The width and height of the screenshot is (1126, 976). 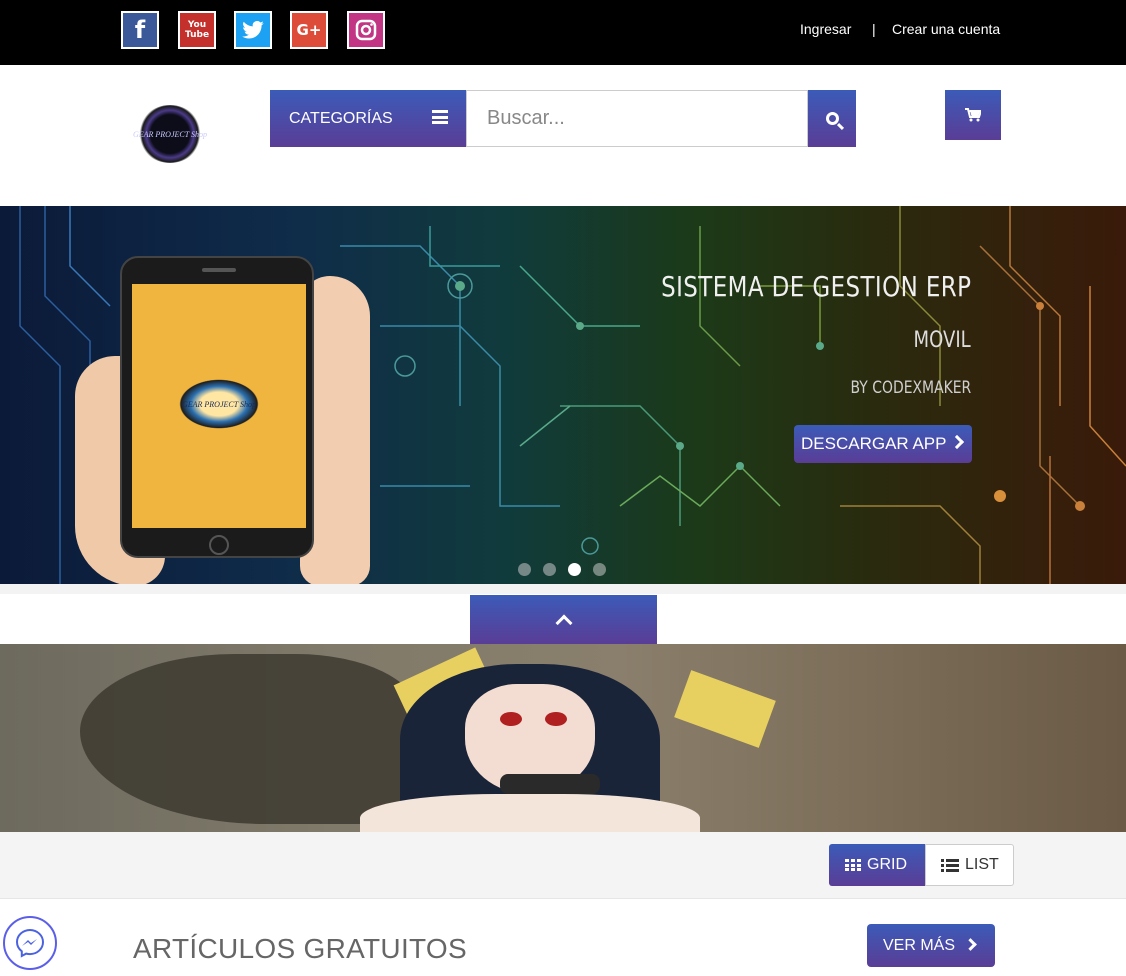 What do you see at coordinates (950, 865) in the screenshot?
I see `list-icon` at bounding box center [950, 865].